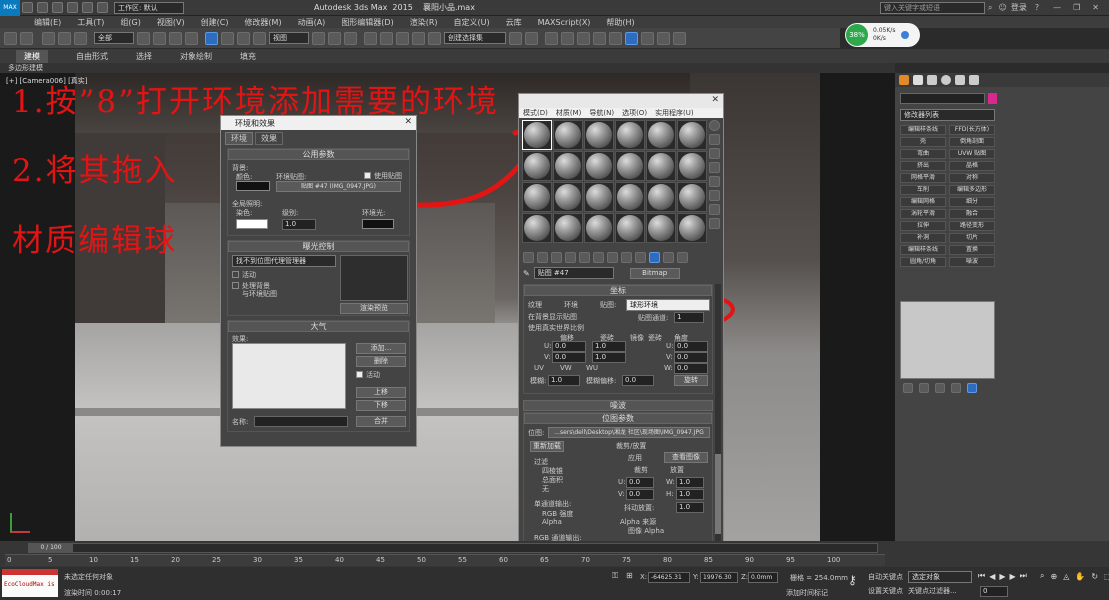 The width and height of the screenshot is (1109, 600). Describe the element at coordinates (994, 591) in the screenshot. I see `current-frame-input: 0` at that location.